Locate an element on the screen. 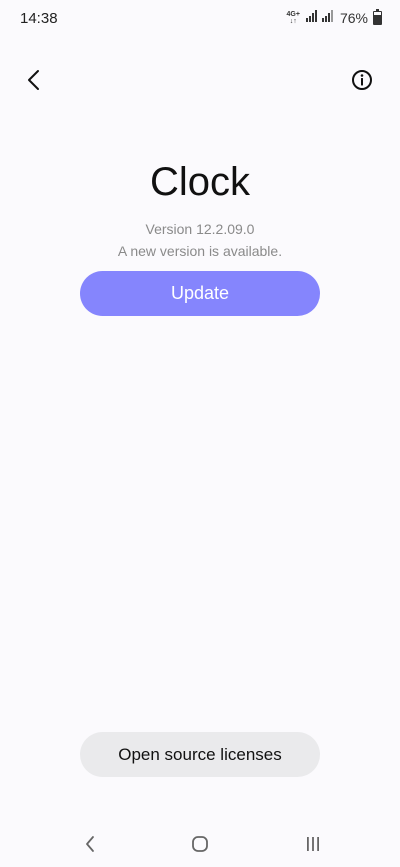 The image size is (400, 867). chevron-left-icon is located at coordinates (33, 80).